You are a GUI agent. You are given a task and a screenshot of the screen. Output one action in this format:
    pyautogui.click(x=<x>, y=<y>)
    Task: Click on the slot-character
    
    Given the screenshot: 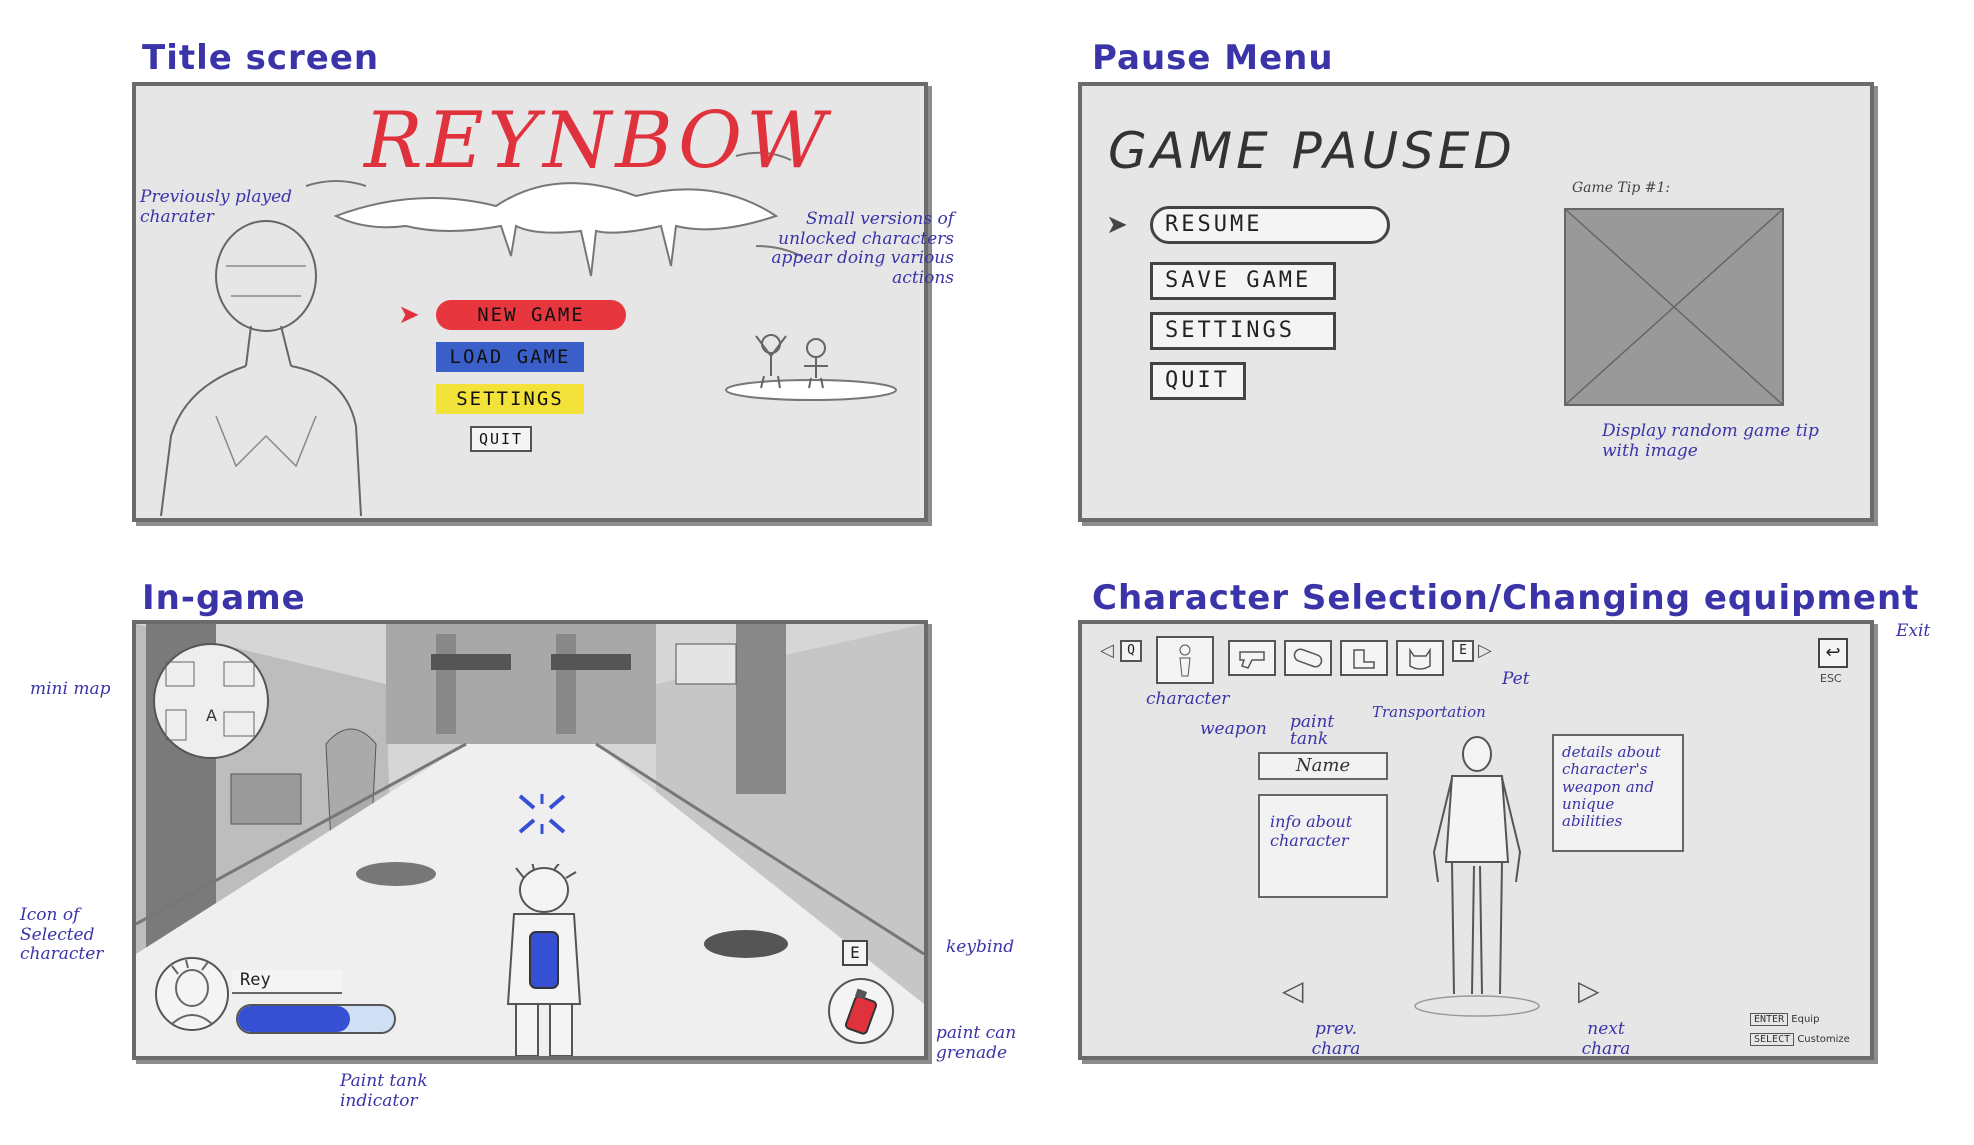 What is the action you would take?
    pyautogui.click(x=1185, y=660)
    